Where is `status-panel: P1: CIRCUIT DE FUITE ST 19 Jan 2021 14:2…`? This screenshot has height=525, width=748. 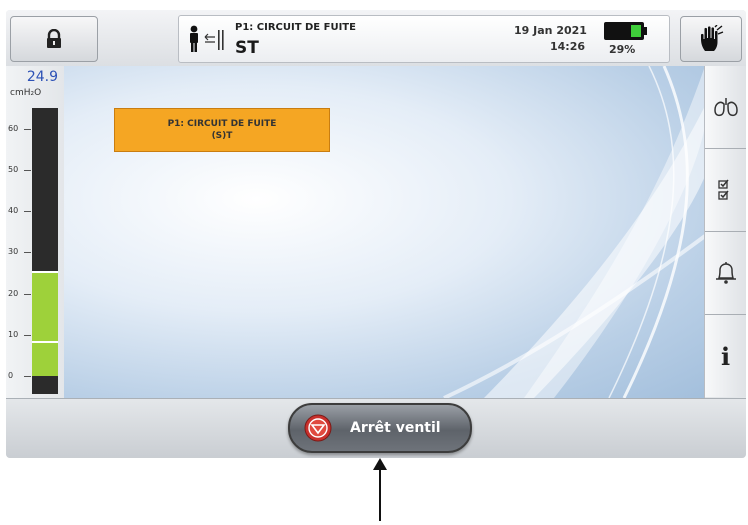
status-panel: P1: CIRCUIT DE FUITE ST 19 Jan 2021 14:2… is located at coordinates (424, 39).